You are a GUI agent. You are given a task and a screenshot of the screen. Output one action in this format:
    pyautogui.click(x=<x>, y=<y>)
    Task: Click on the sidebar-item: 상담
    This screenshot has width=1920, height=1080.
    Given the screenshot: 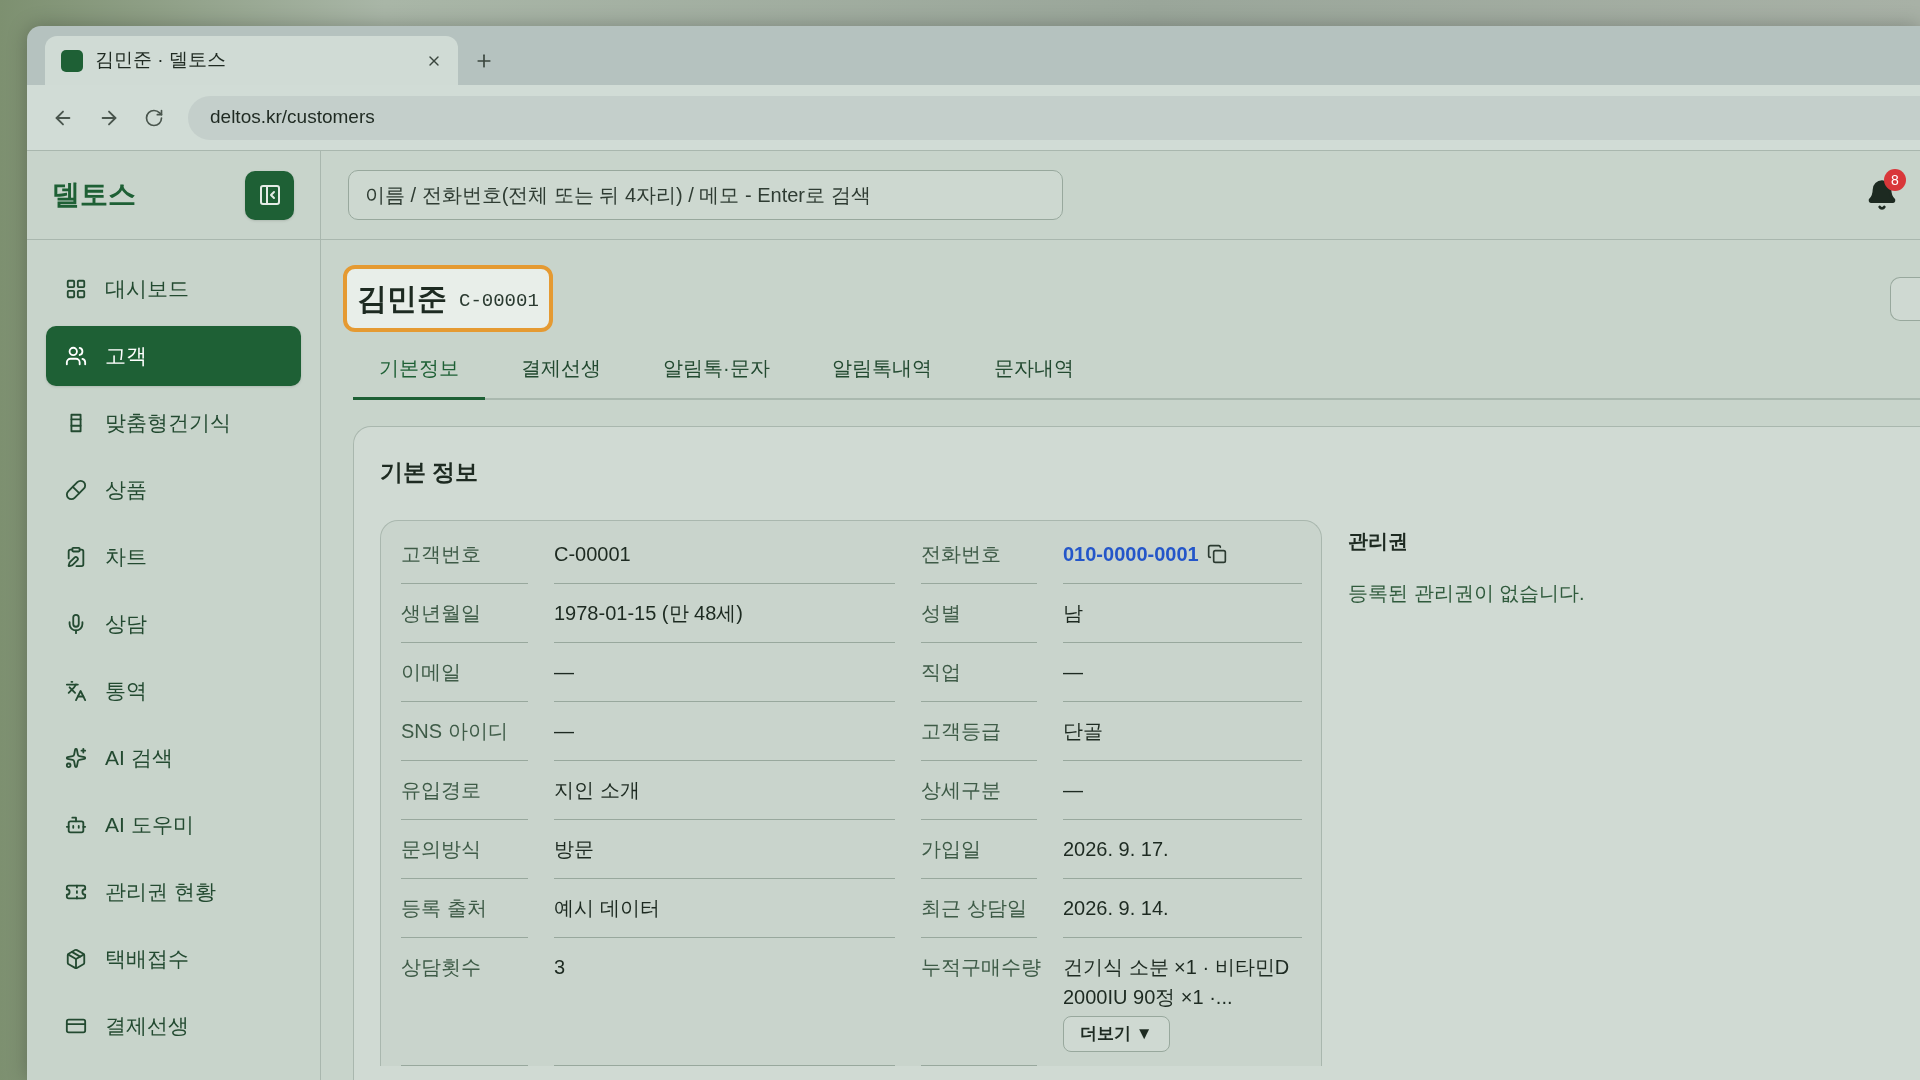 What is the action you would take?
    pyautogui.click(x=173, y=624)
    